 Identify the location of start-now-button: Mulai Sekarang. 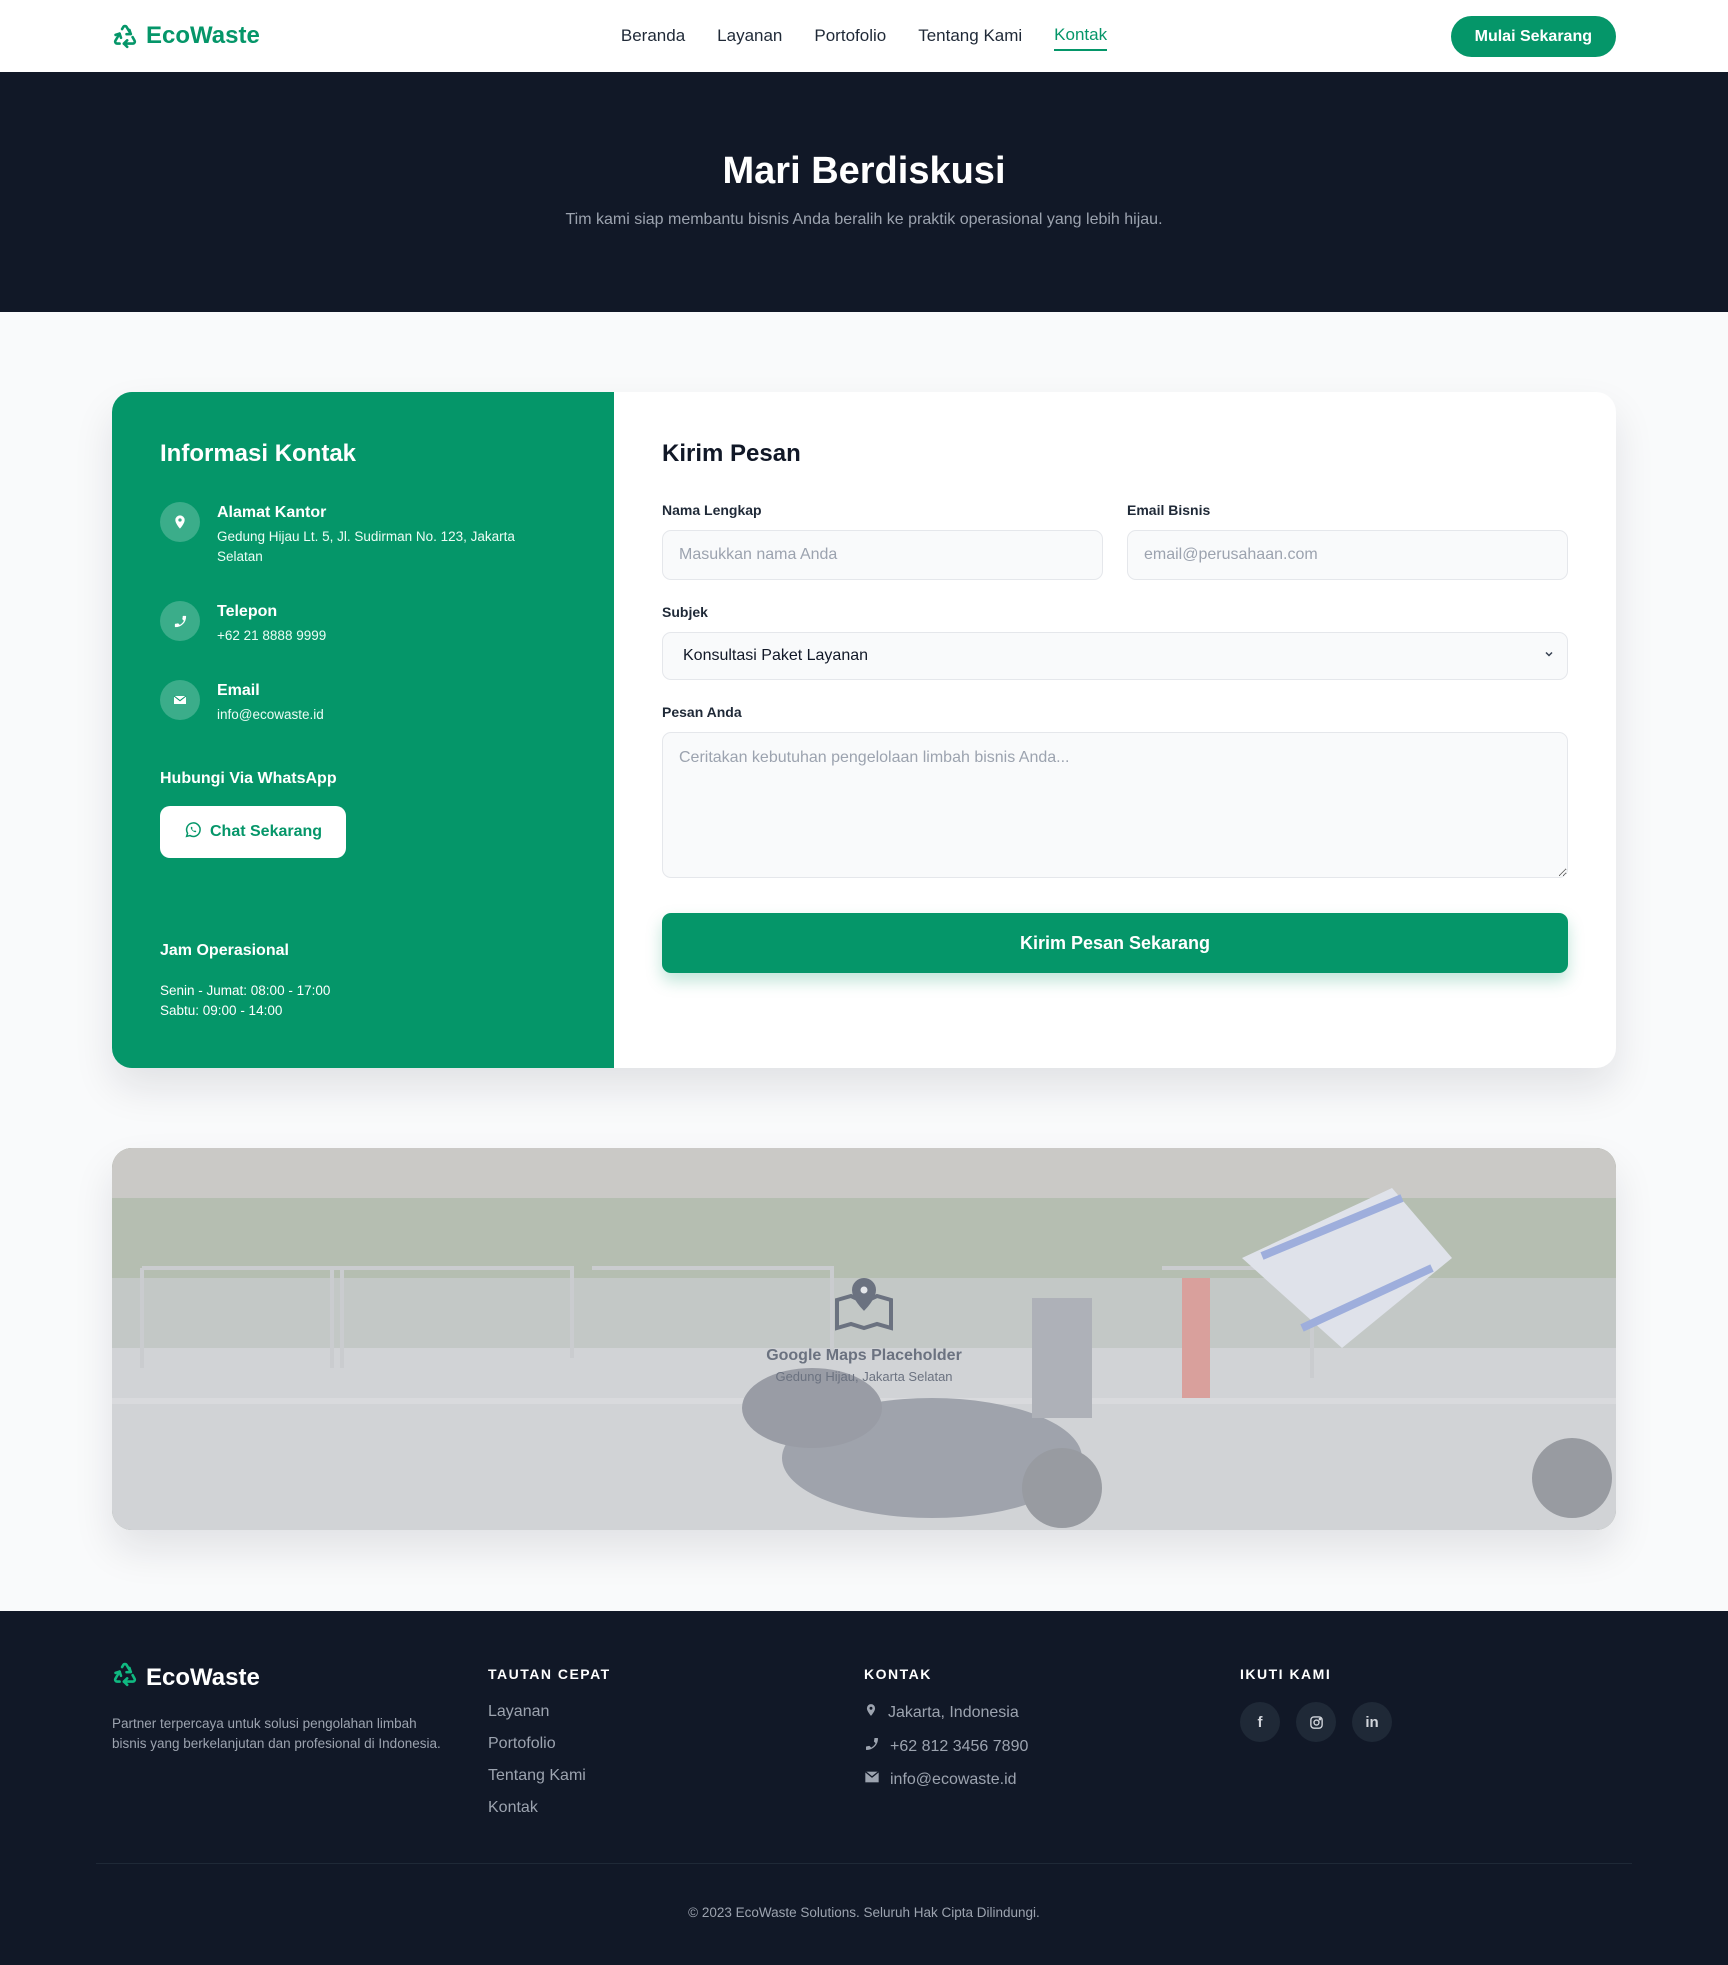
(1533, 36).